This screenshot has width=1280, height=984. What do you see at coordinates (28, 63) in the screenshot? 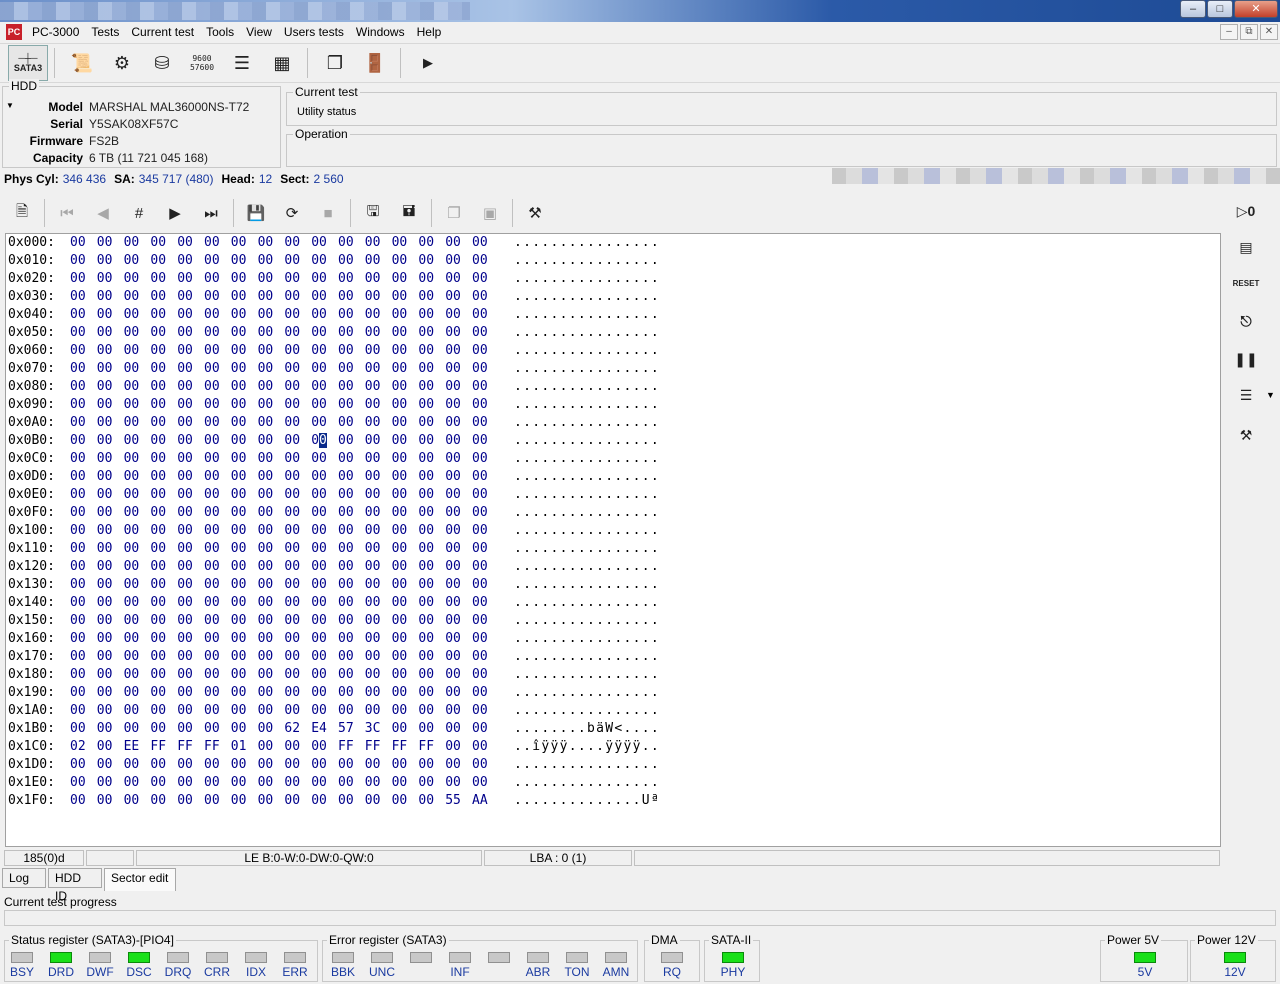
I see `sata-port-button: ─┼─ SATA3` at bounding box center [28, 63].